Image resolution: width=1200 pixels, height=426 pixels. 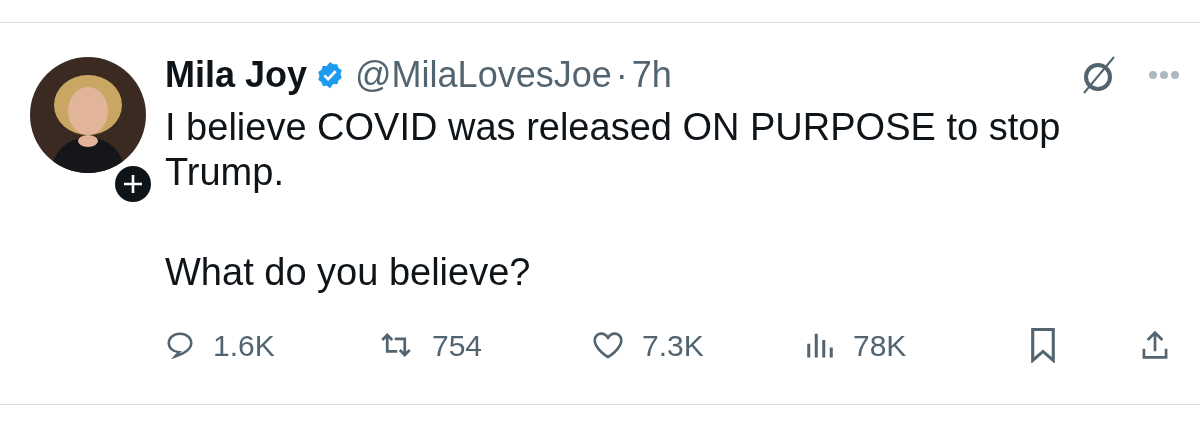 I want to click on bookmark-icon, so click(x=1043, y=345).